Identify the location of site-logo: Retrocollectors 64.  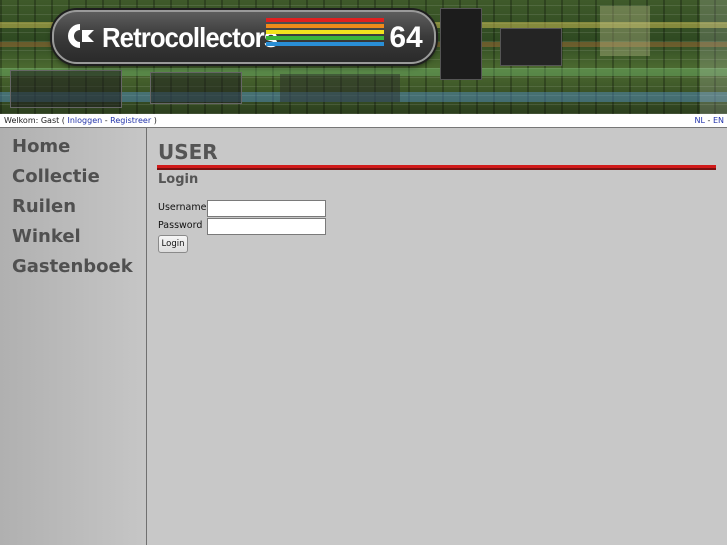
(244, 37).